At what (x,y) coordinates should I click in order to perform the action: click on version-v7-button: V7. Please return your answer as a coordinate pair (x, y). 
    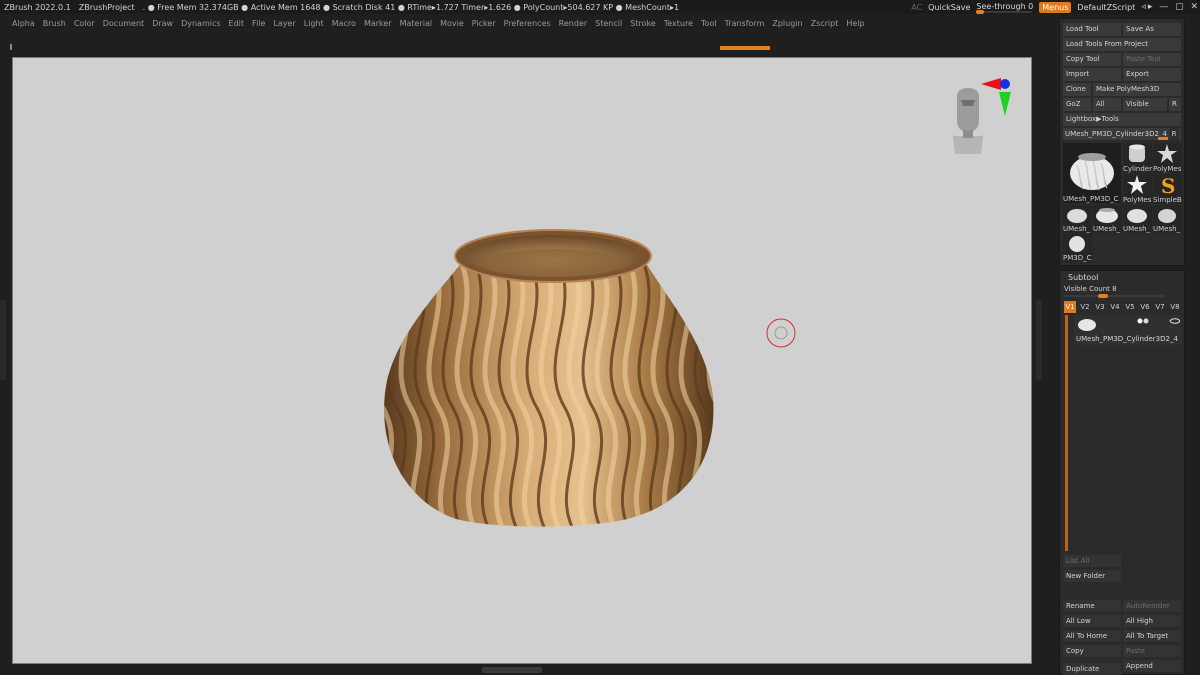
    Looking at the image, I should click on (1160, 307).